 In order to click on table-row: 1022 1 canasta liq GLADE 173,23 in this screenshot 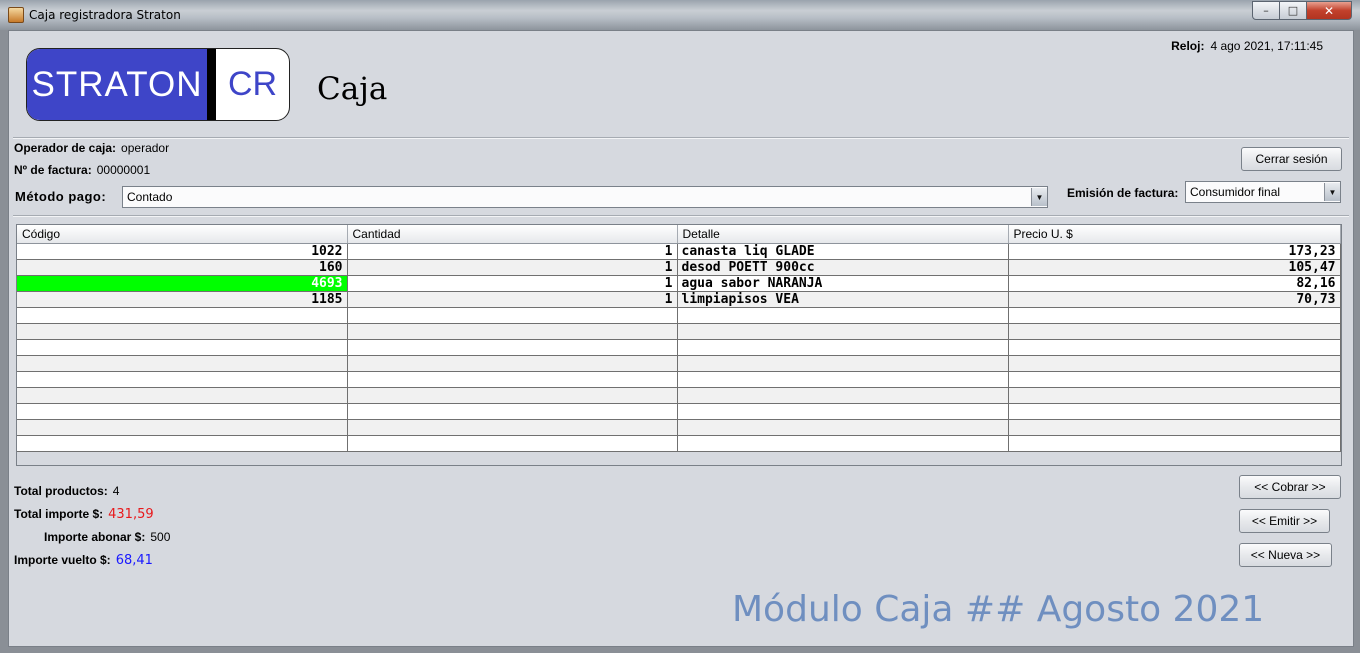, I will do `click(679, 251)`.